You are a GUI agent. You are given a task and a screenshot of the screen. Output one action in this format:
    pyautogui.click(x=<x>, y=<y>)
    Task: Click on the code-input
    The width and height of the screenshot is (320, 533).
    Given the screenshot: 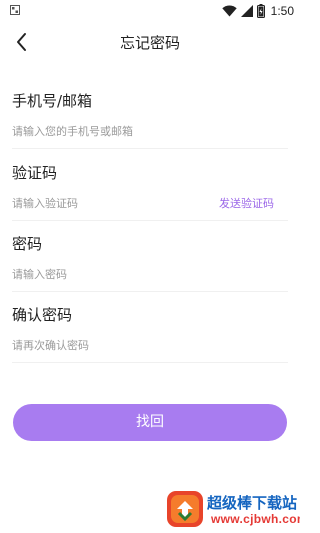 What is the action you would take?
    pyautogui.click(x=107, y=203)
    